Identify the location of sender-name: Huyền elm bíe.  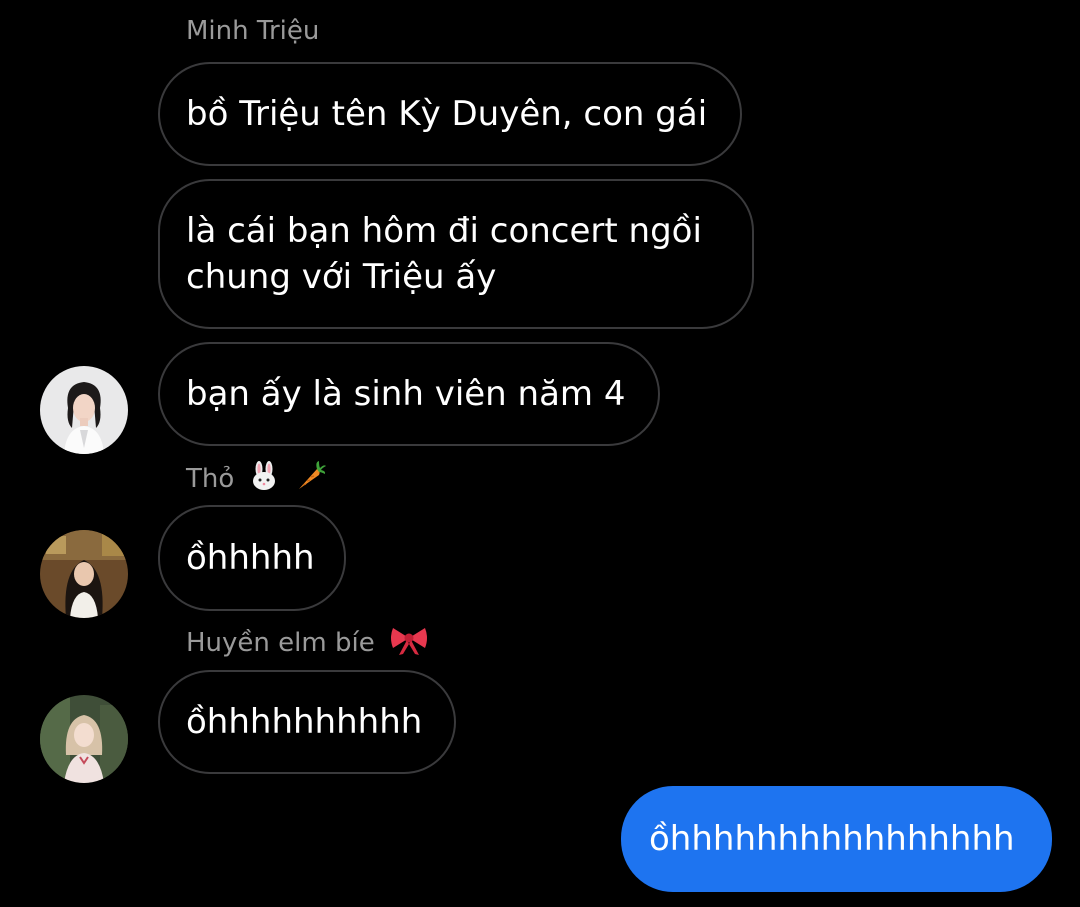
(307, 643).